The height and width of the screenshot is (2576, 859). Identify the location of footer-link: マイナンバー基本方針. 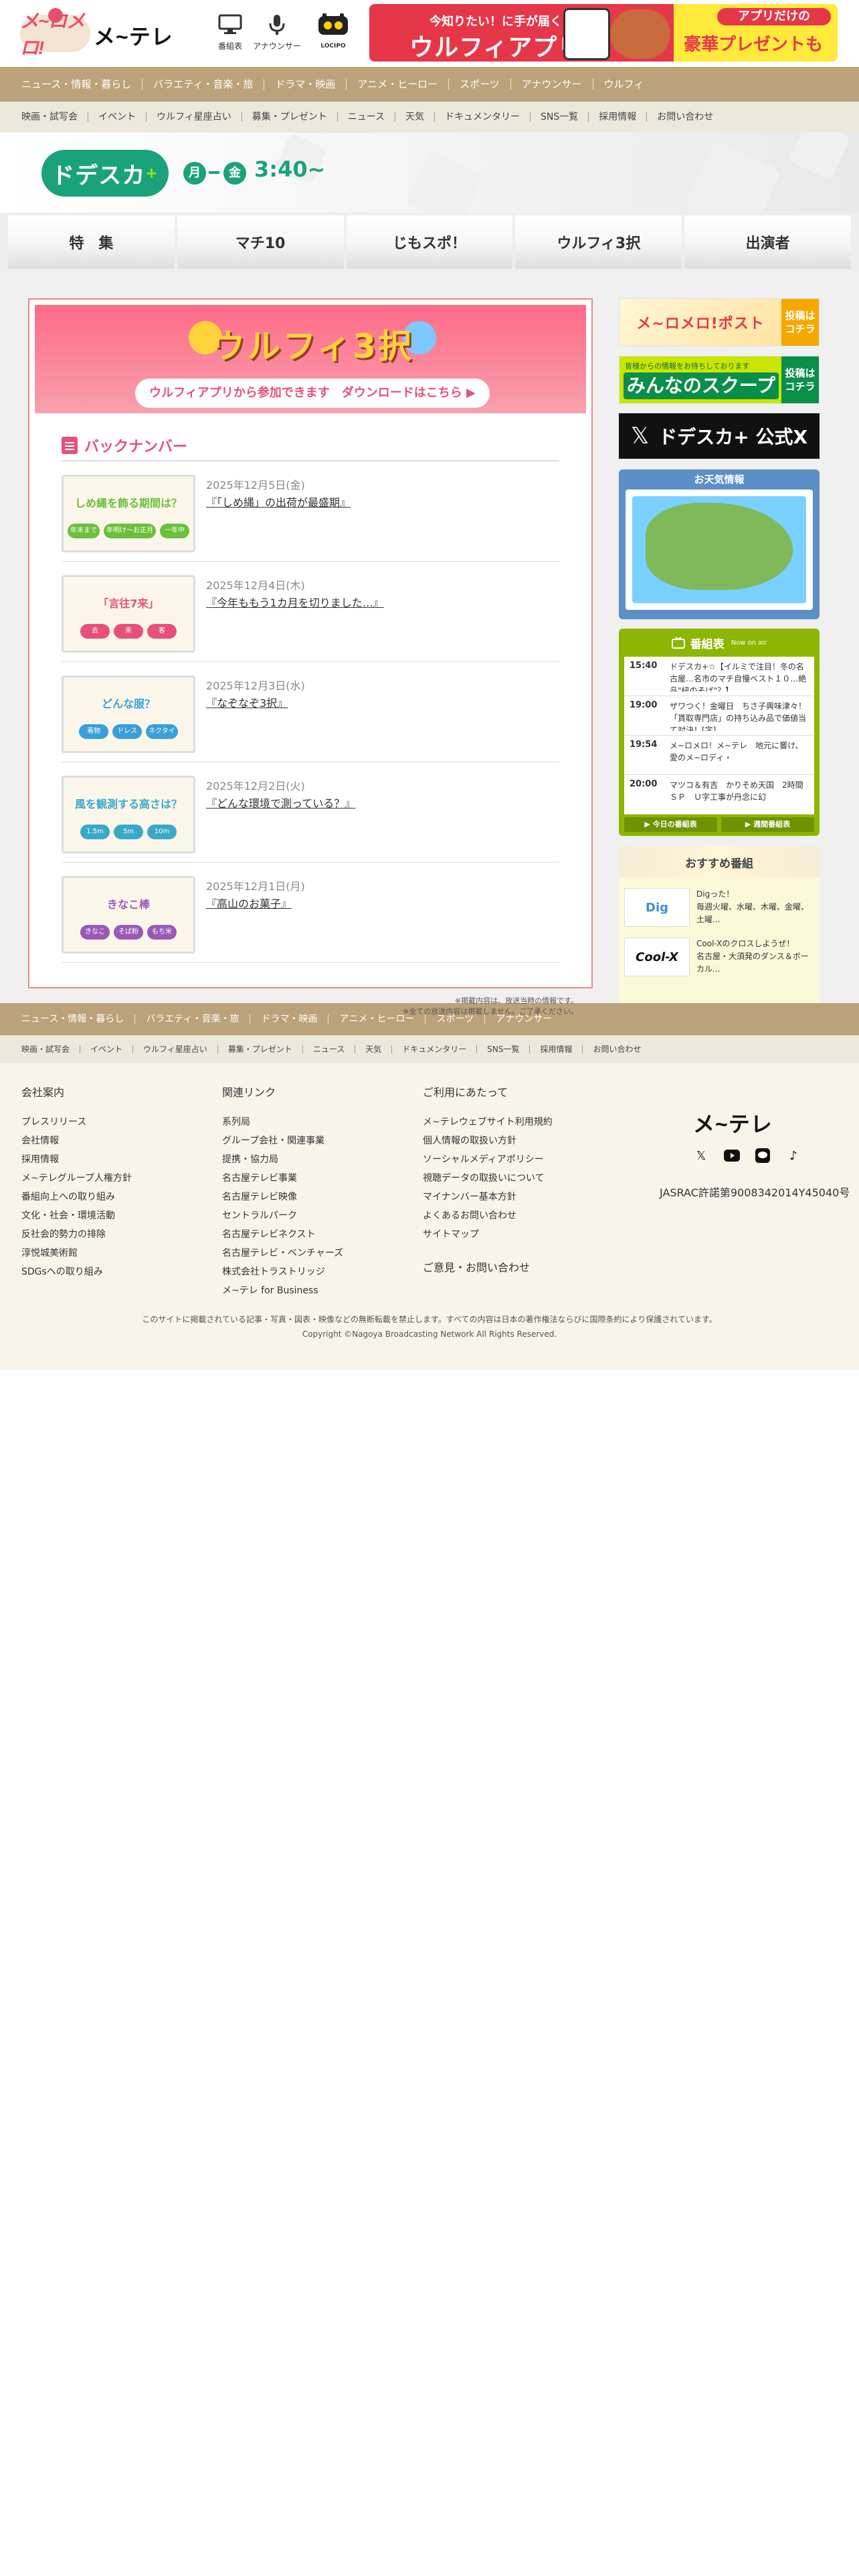
(488, 1197).